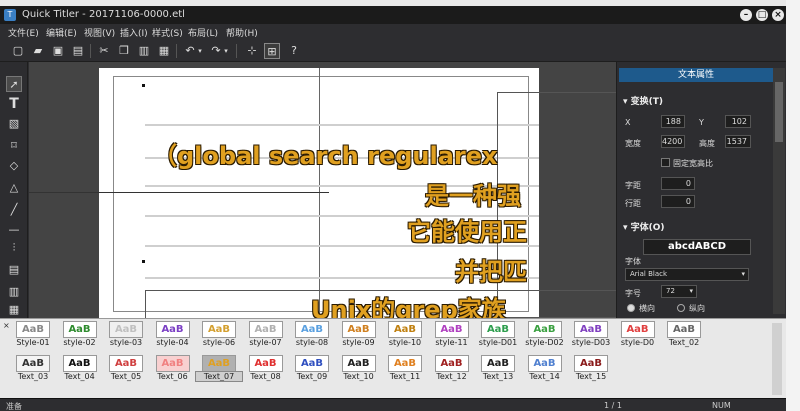  Describe the element at coordinates (14, 84) in the screenshot. I see `select-arrow-icon: ➚` at that location.